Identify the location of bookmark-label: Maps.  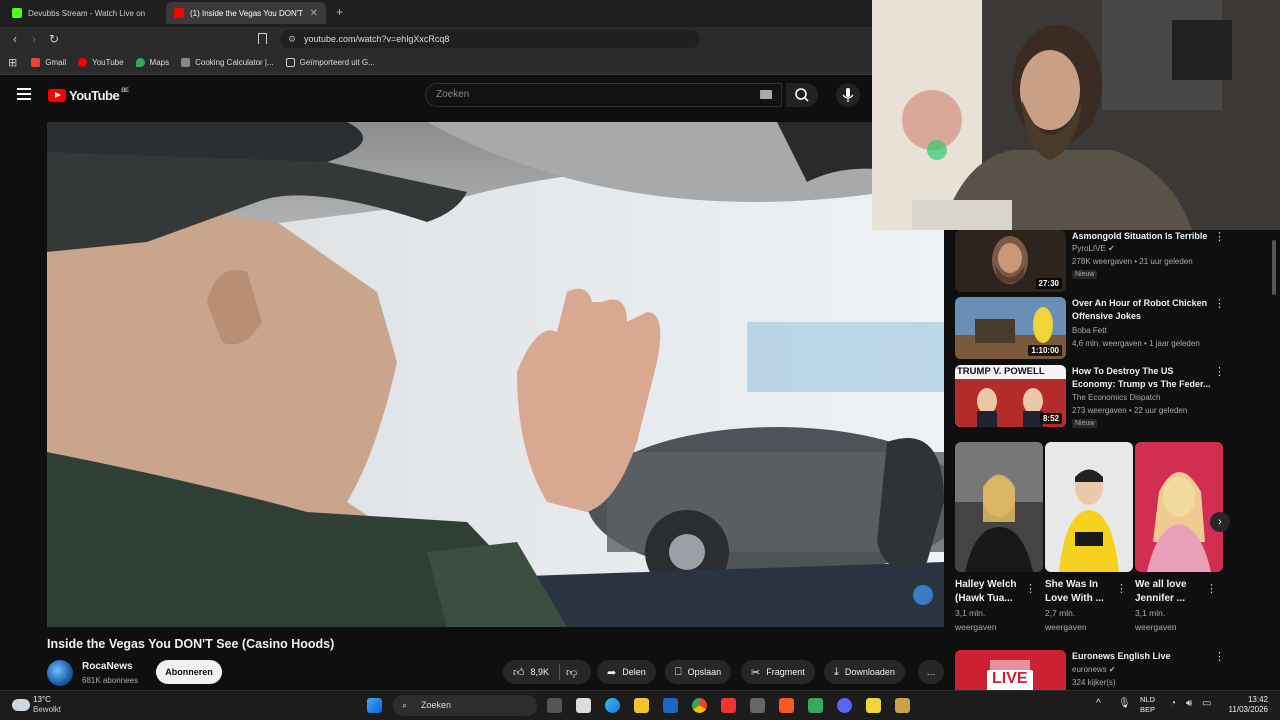
(159, 62).